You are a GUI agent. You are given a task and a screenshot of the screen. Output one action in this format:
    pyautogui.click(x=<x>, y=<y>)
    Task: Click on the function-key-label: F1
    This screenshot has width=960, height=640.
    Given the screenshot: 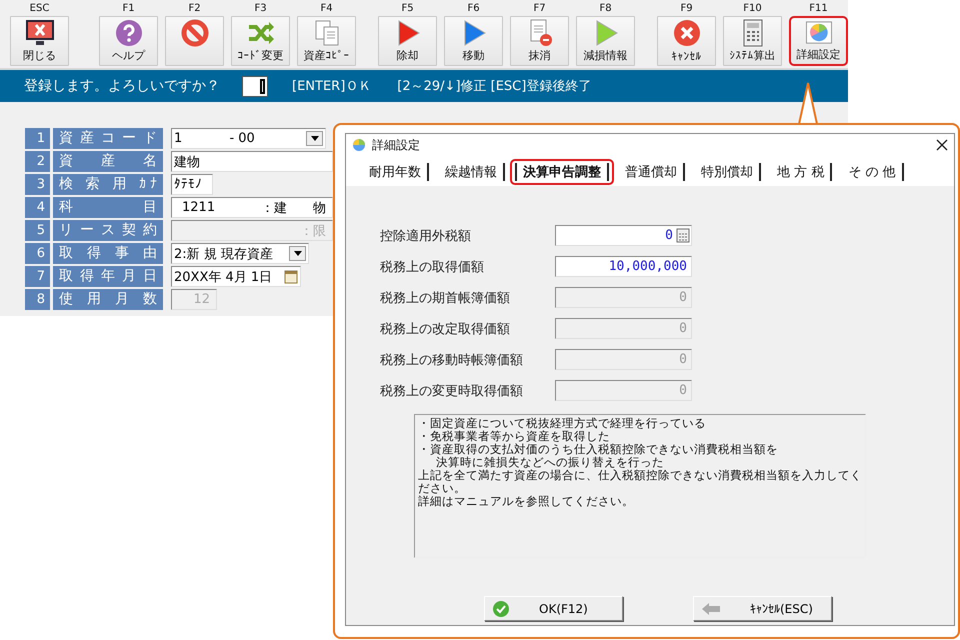 What is the action you would take?
    pyautogui.click(x=128, y=8)
    